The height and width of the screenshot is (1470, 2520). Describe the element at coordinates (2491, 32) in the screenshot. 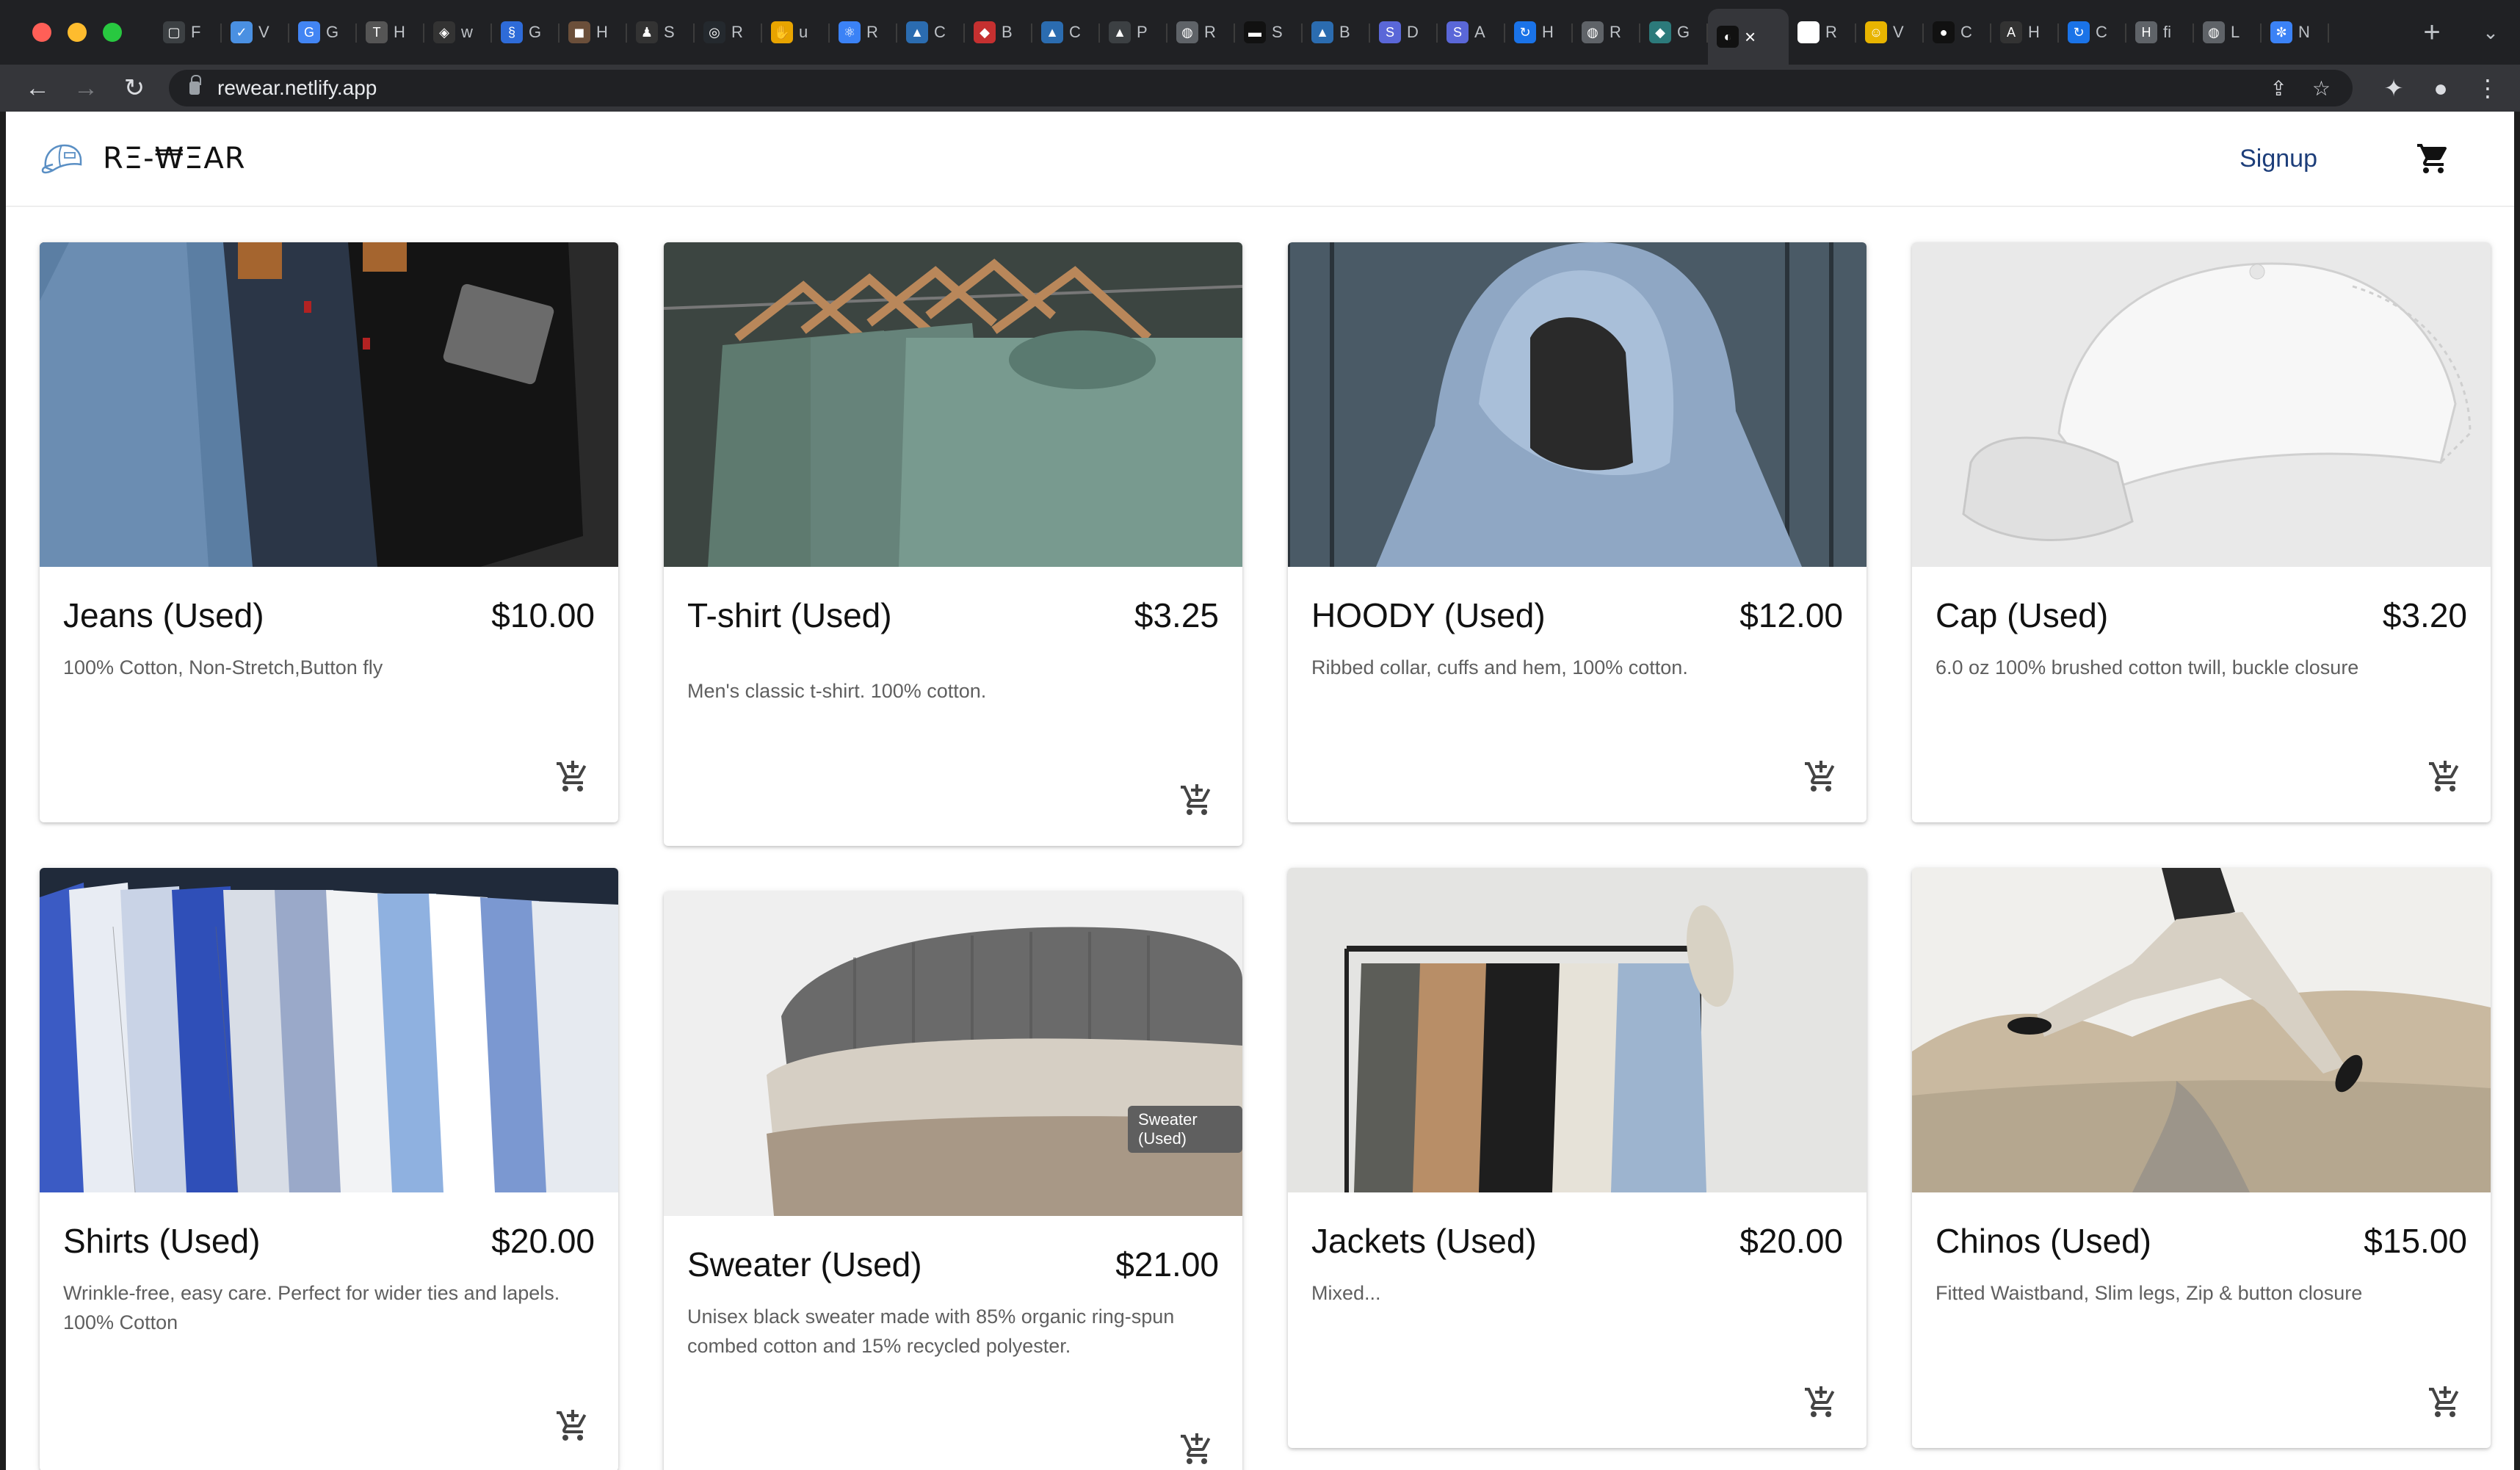

I see `tab-search-chevron-icon: ⌄` at that location.